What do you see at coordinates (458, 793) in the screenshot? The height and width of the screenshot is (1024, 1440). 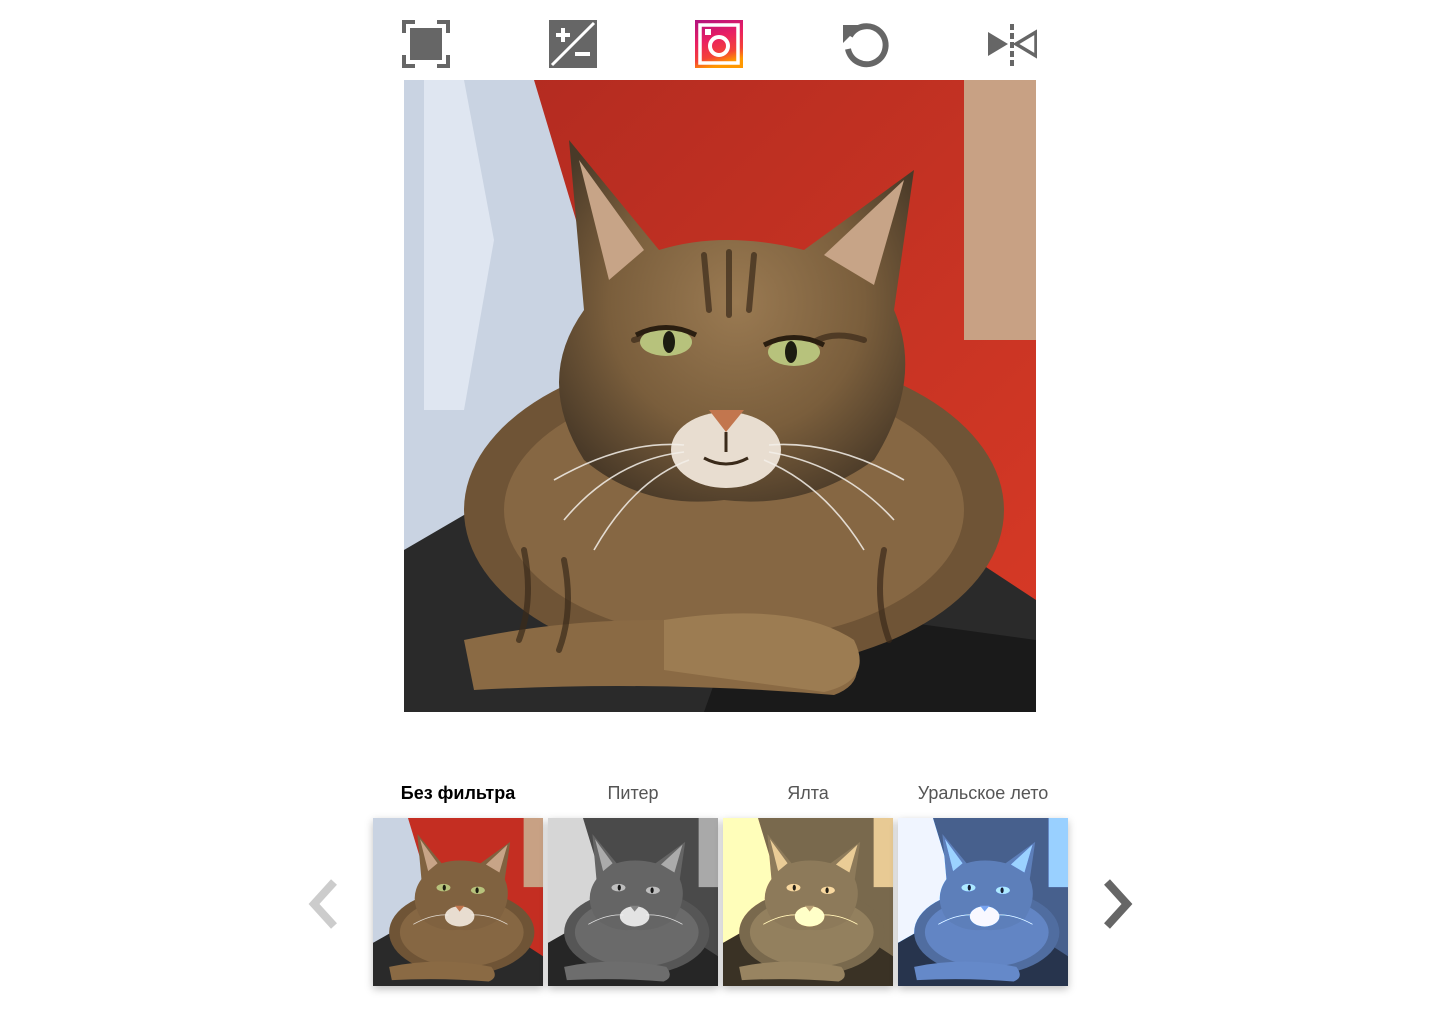 I see `filter-label-none: Без фильтра` at bounding box center [458, 793].